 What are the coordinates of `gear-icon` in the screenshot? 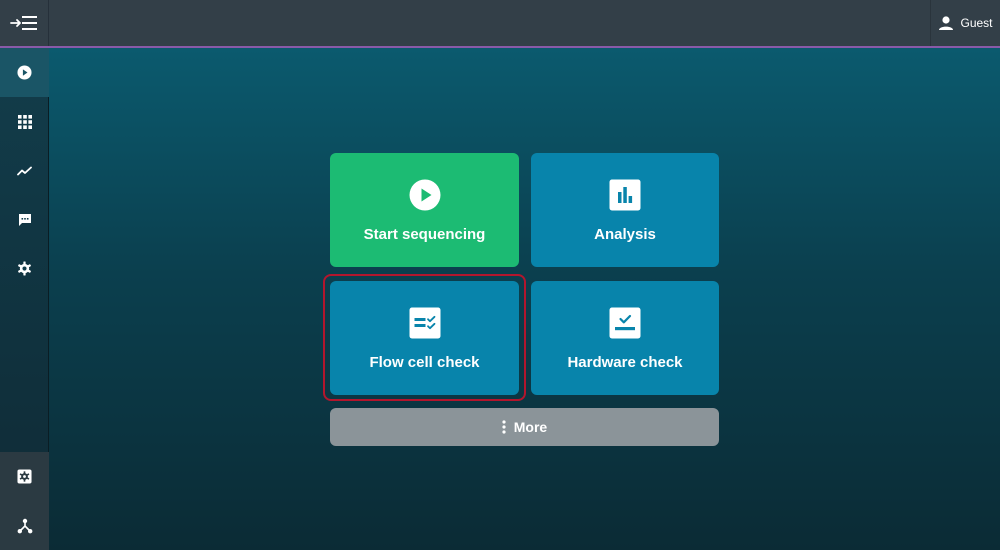 It's located at (24, 268).